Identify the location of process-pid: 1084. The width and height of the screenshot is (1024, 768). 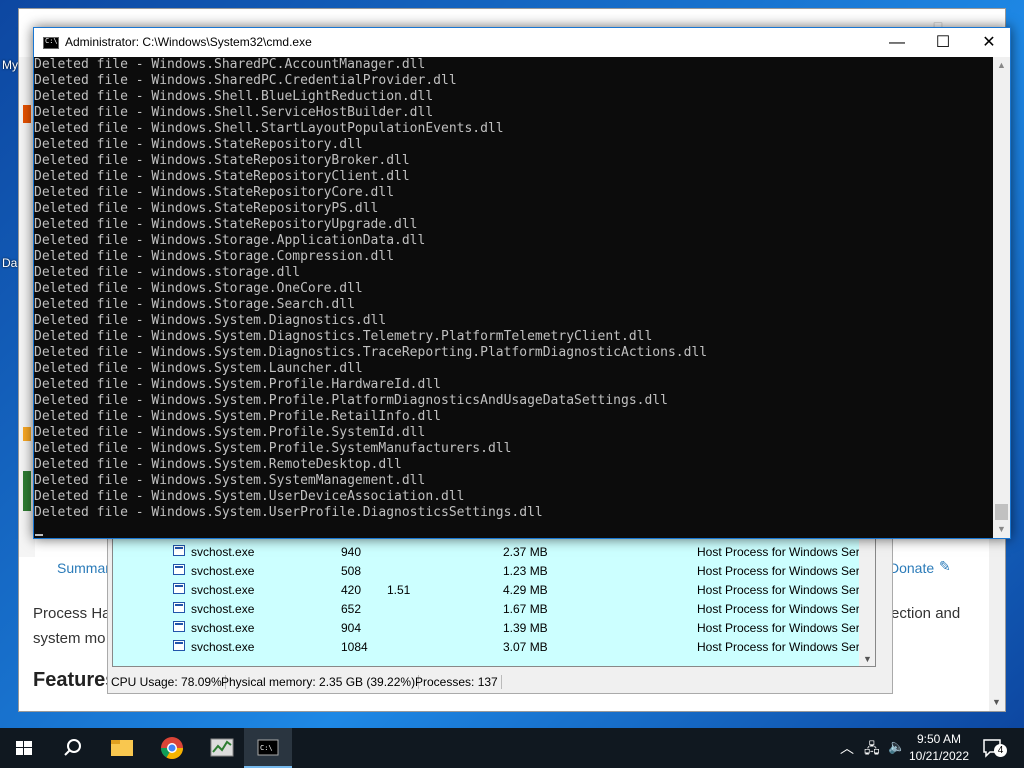
(354, 647).